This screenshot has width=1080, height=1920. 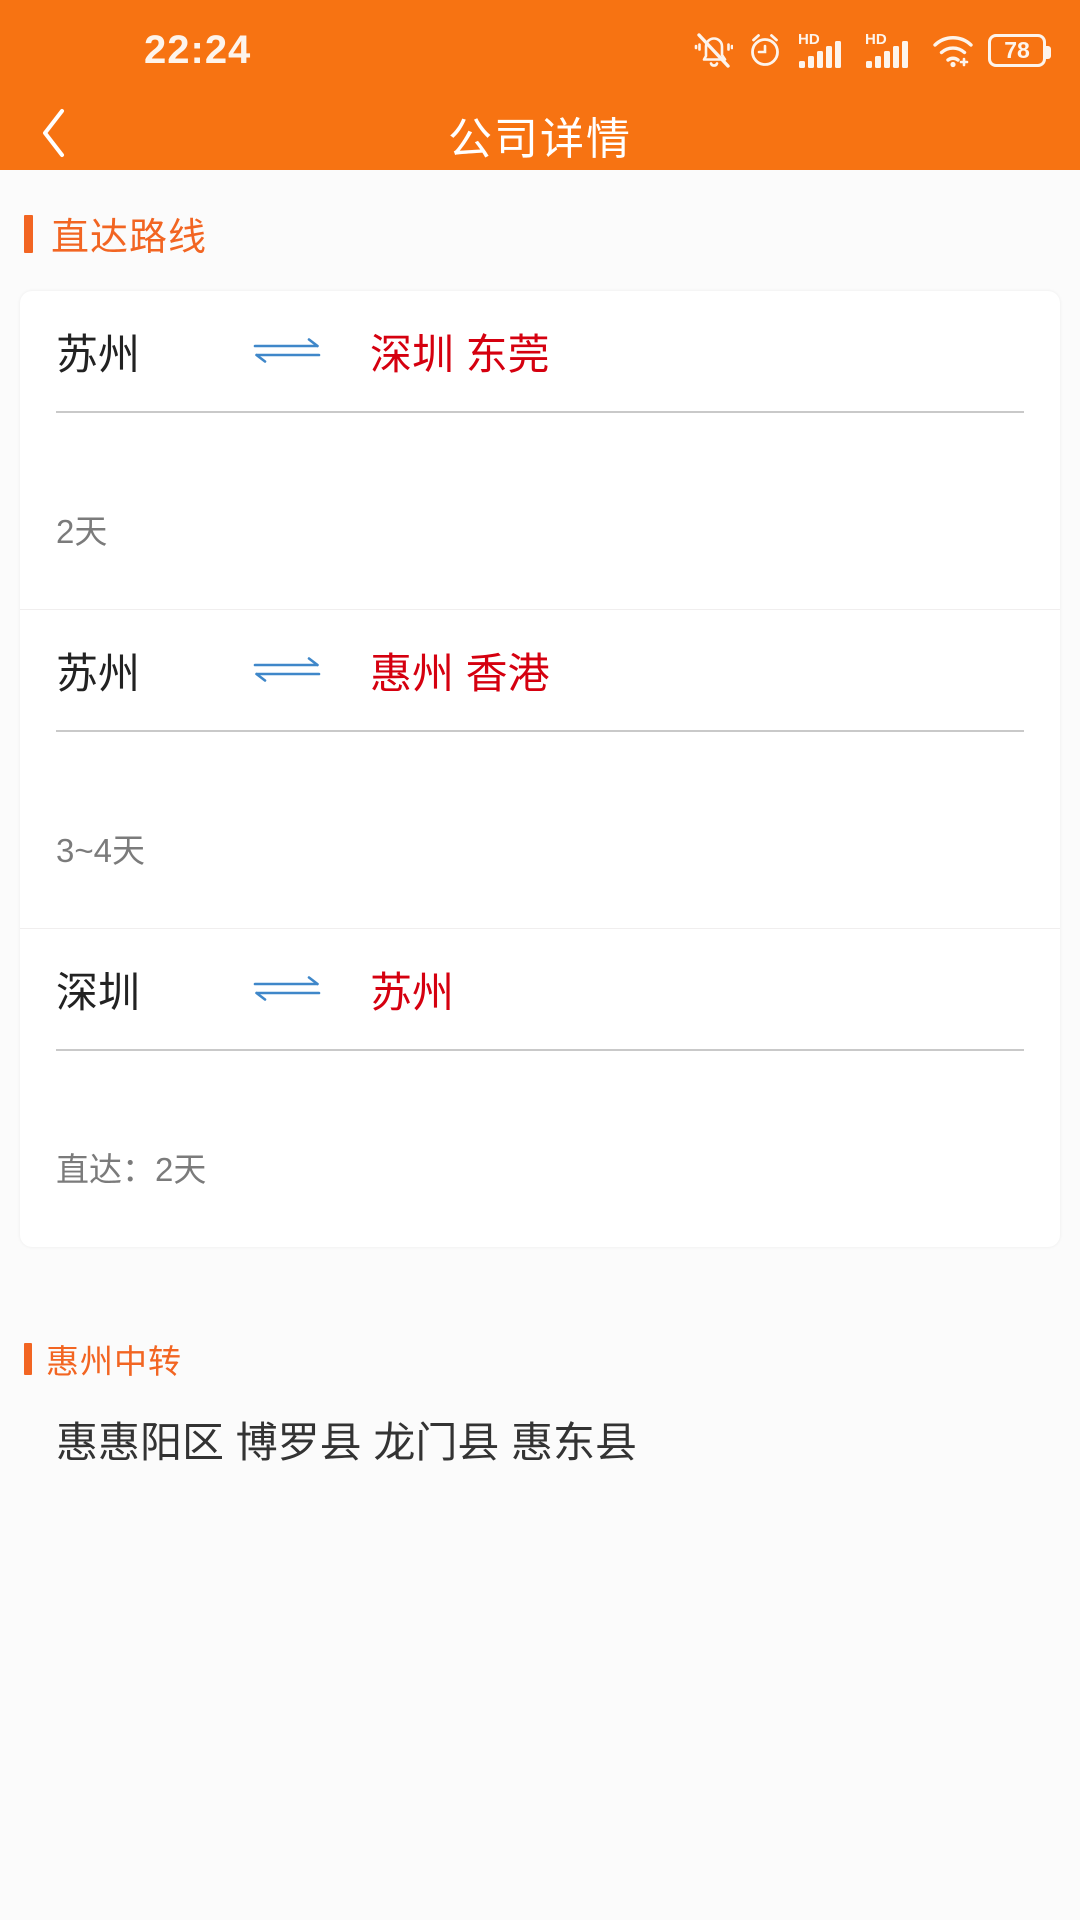 What do you see at coordinates (953, 50) in the screenshot?
I see `wifi-icon` at bounding box center [953, 50].